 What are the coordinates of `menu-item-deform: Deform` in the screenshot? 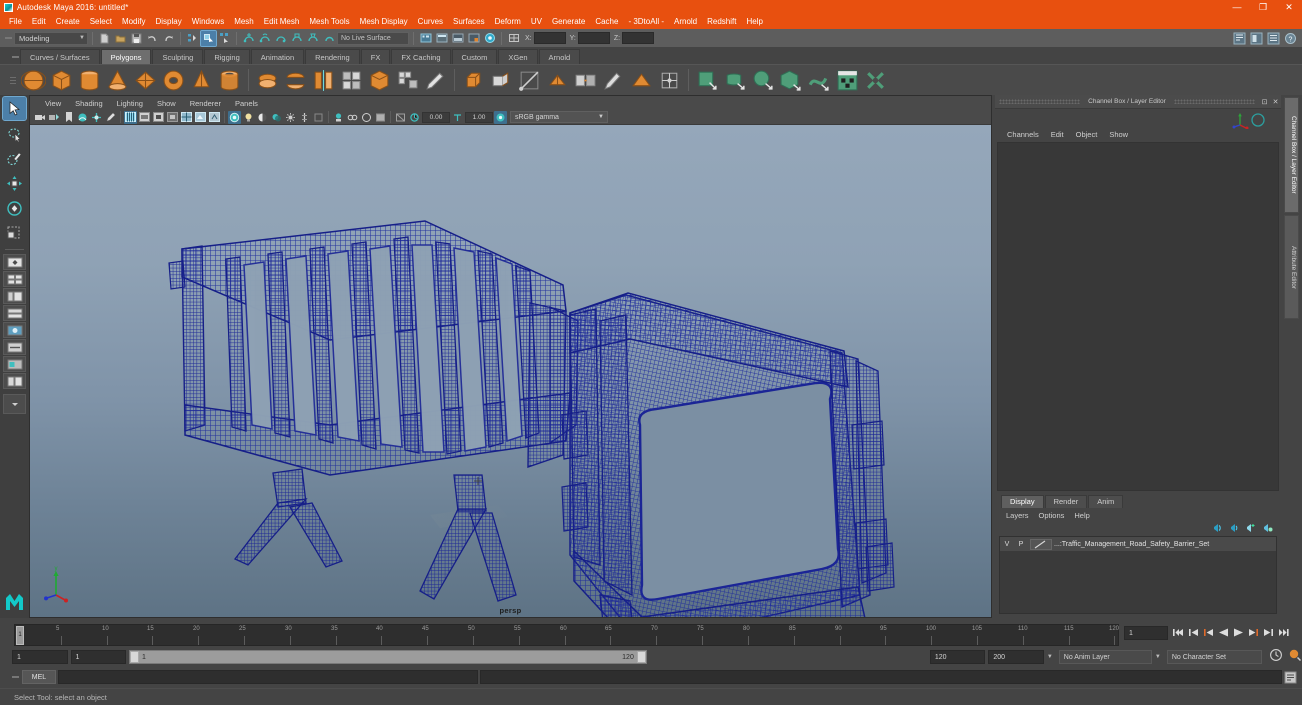 It's located at (508, 21).